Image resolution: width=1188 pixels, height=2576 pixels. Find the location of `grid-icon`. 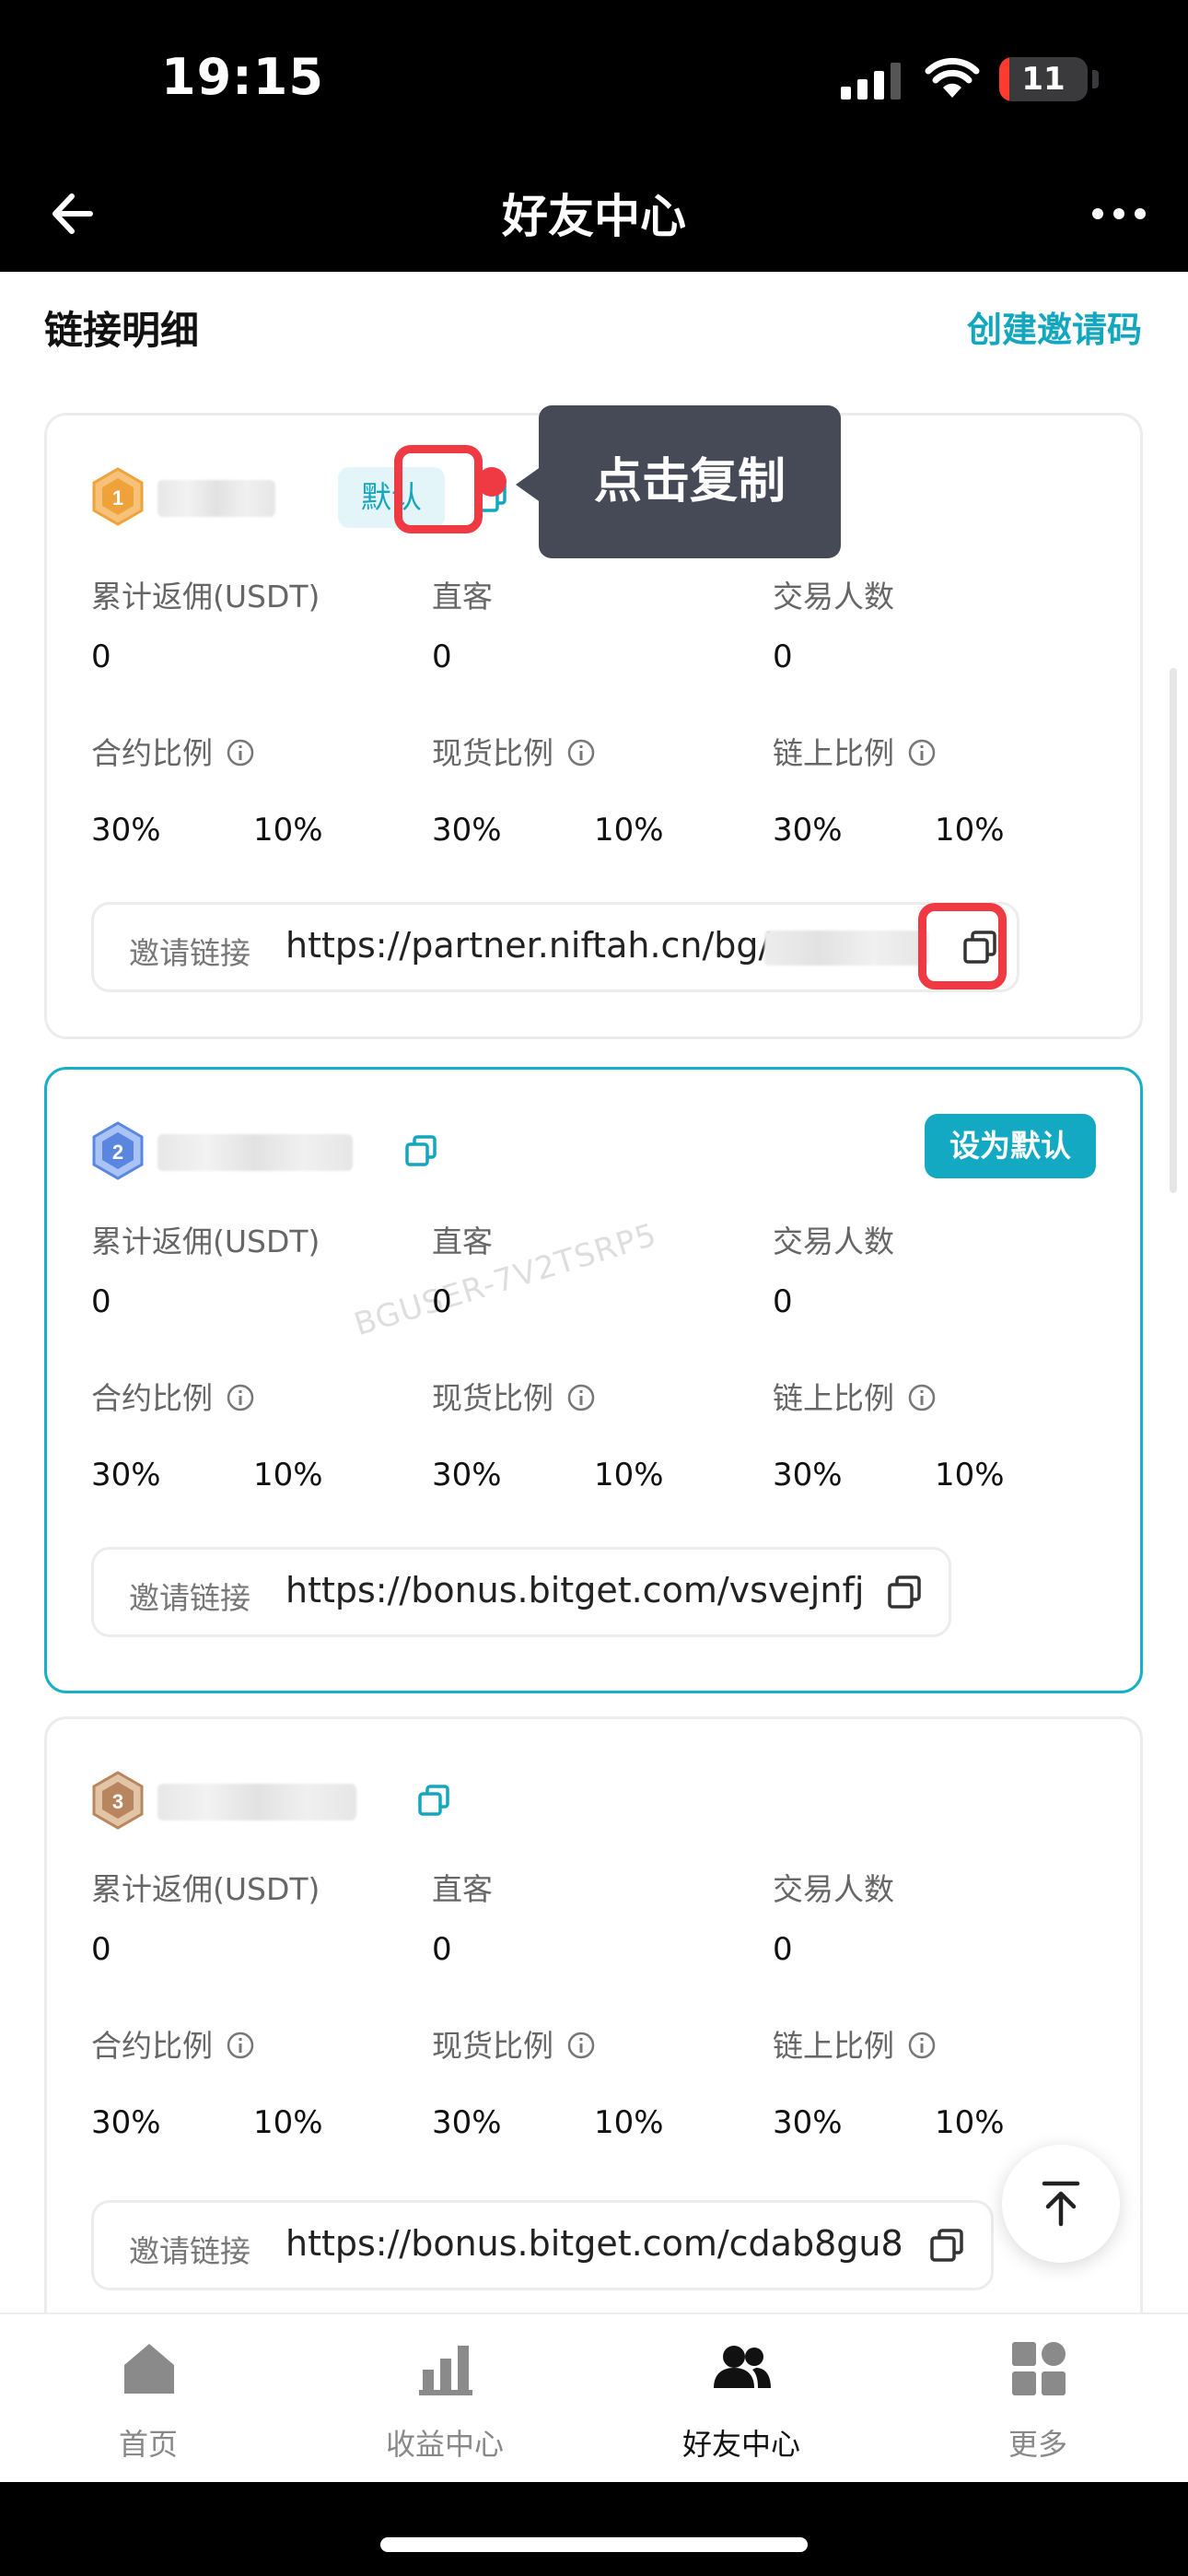

grid-icon is located at coordinates (1039, 2368).